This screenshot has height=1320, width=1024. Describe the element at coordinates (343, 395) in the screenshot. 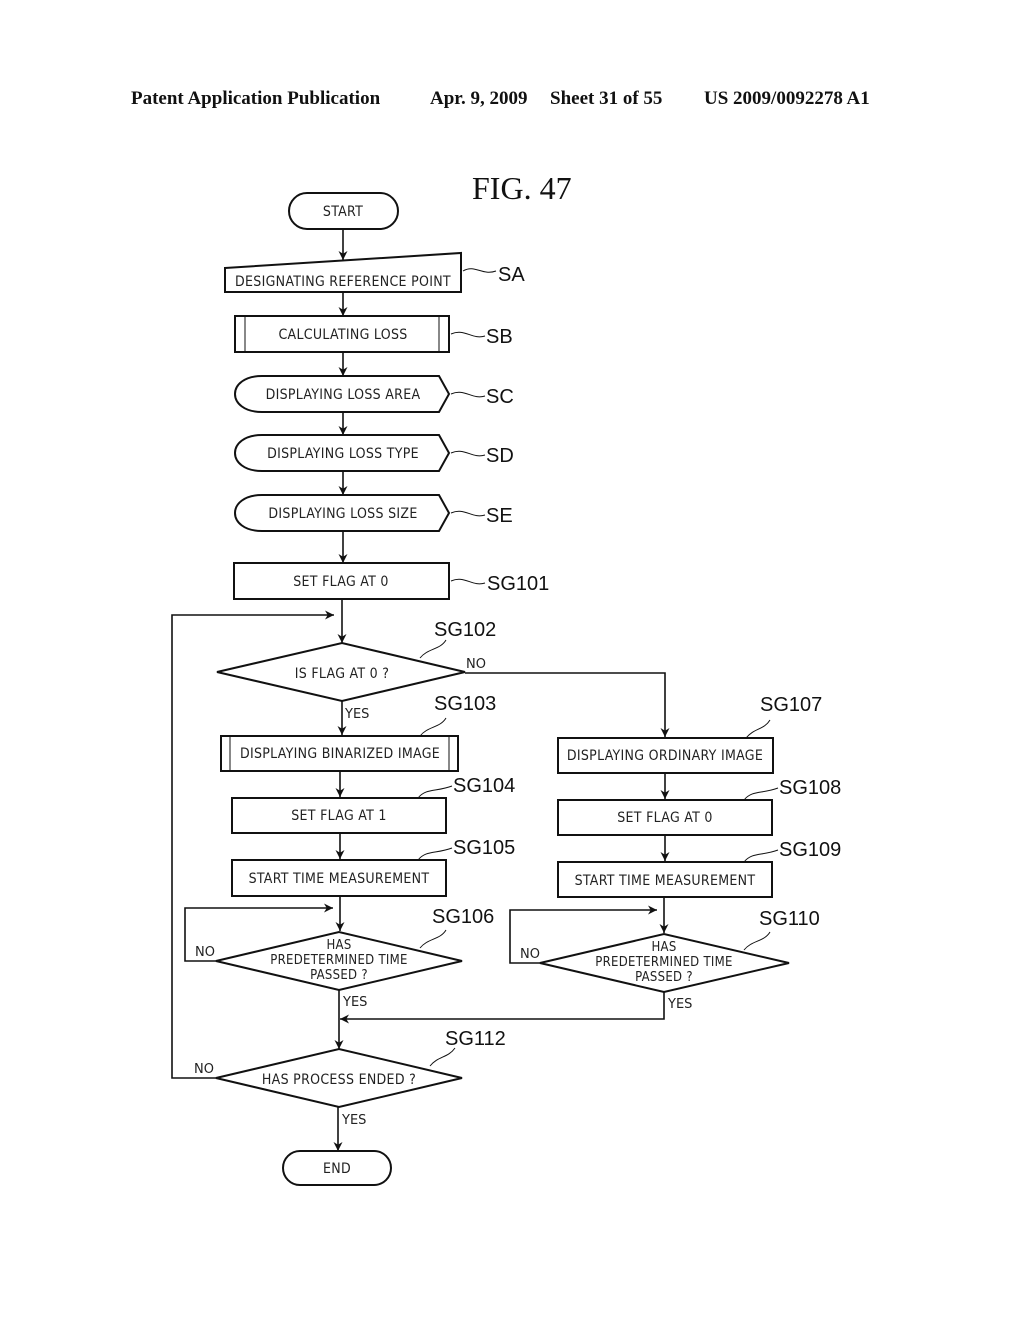

I see `step-sc-label: DISPLAYING LOSS AREA` at that location.